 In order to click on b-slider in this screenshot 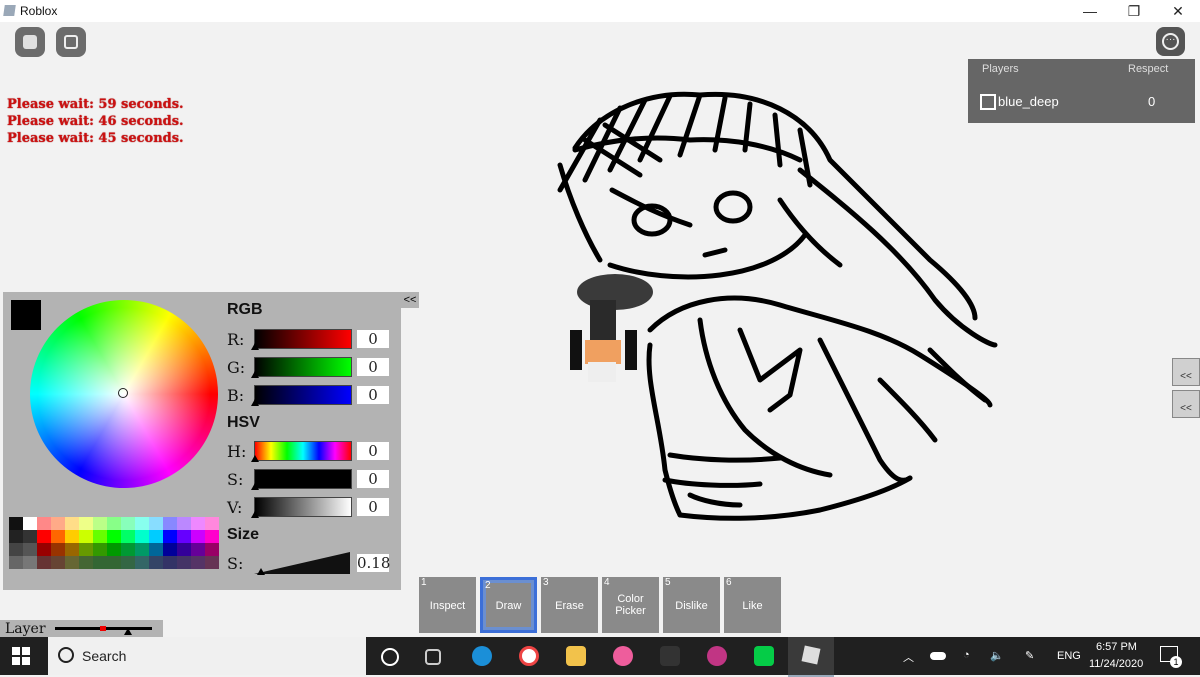, I will do `click(303, 395)`.